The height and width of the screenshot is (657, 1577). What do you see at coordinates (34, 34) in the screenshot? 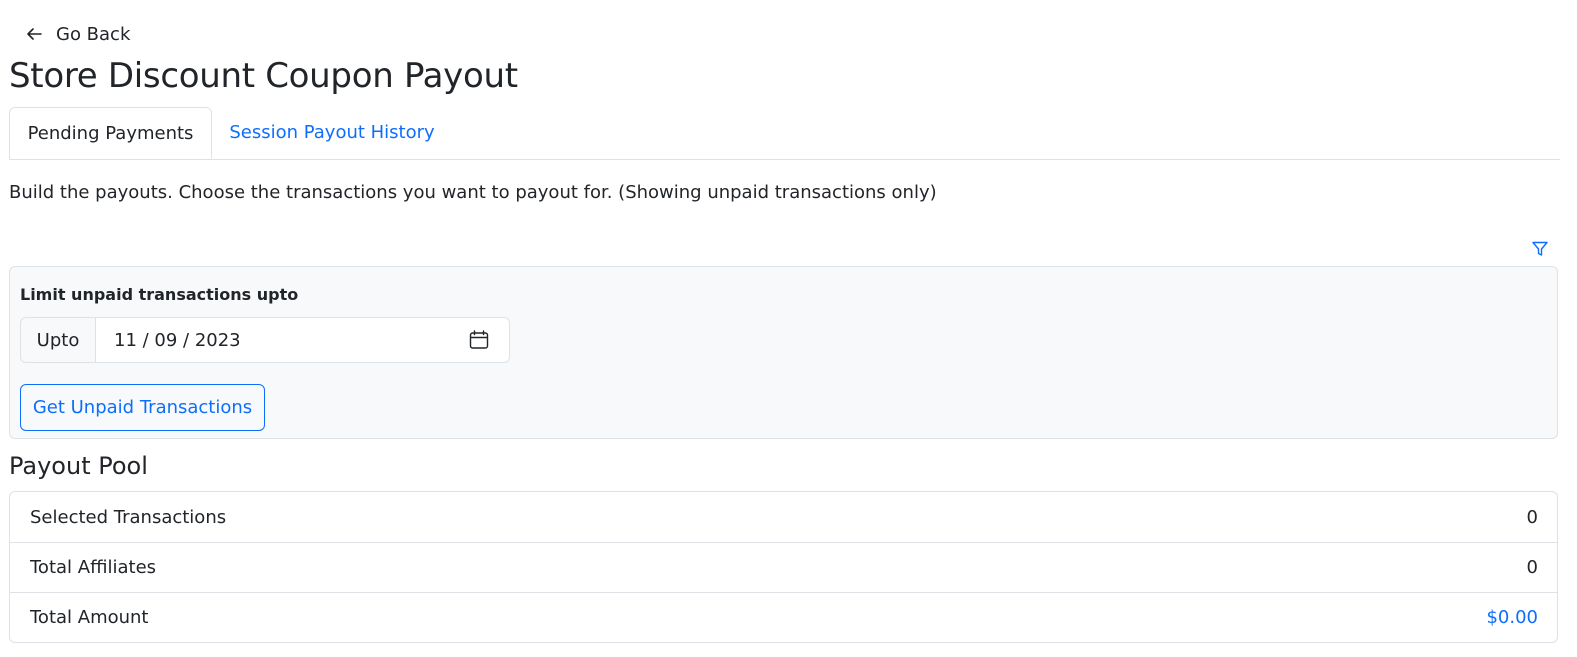
I see `arrow-left-icon` at bounding box center [34, 34].